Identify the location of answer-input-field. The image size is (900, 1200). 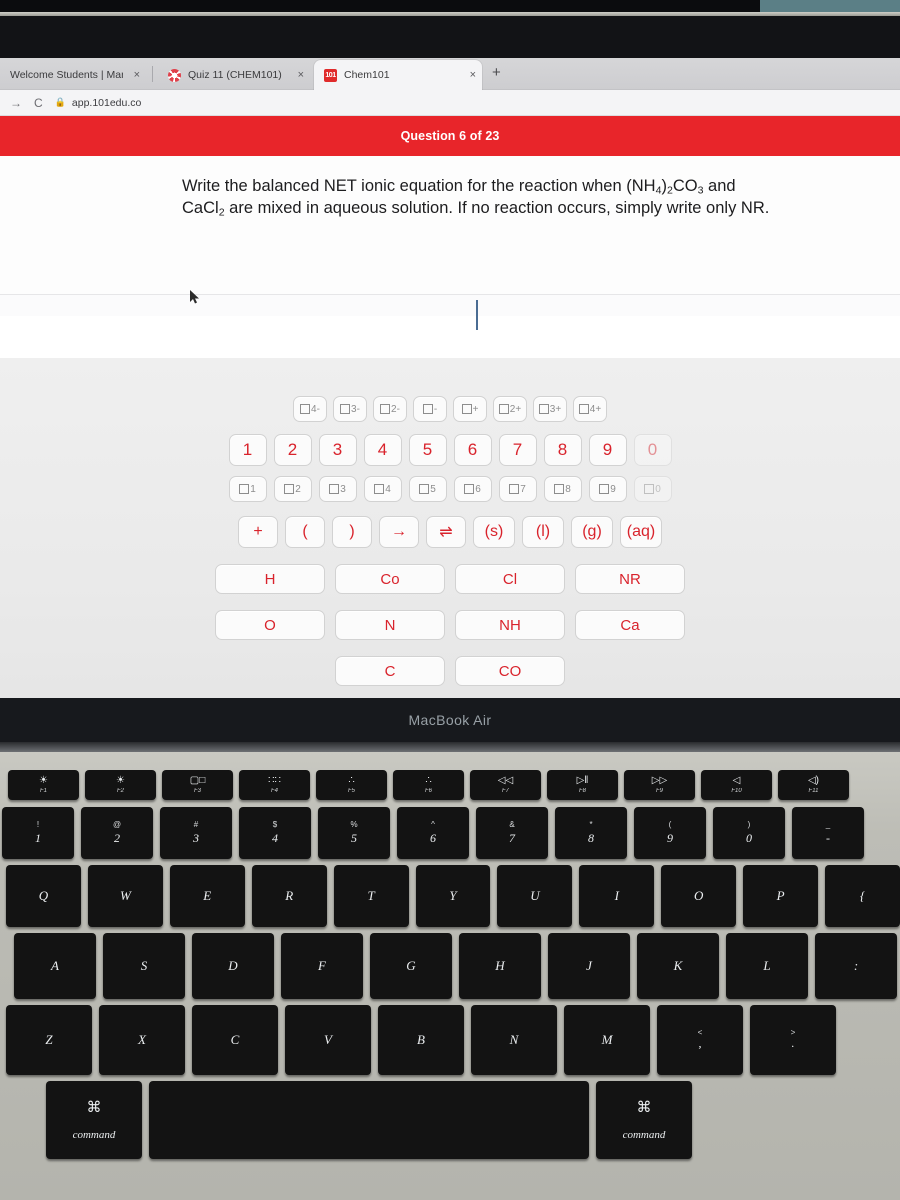
(450, 305).